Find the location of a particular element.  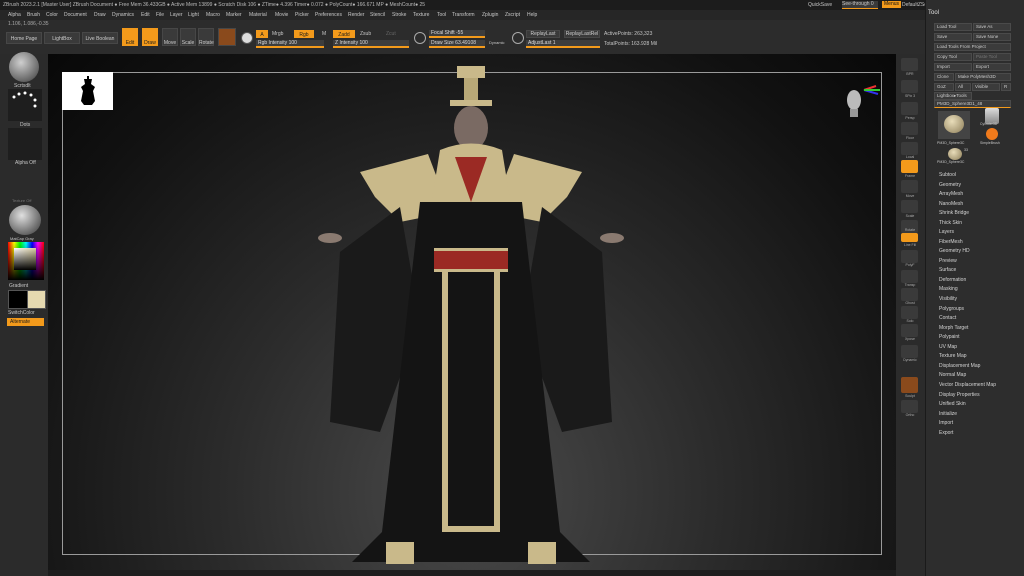

save-button: Save is located at coordinates (953, 37).